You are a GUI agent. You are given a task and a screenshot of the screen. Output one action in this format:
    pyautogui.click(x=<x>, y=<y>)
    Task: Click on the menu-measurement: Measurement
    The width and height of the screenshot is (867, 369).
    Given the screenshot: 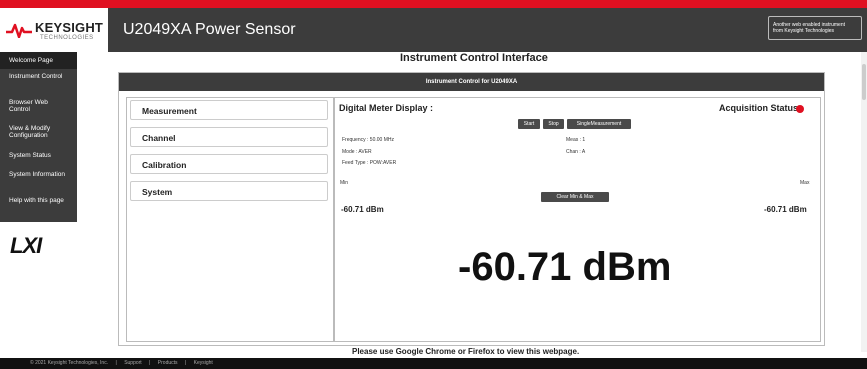 What is the action you would take?
    pyautogui.click(x=229, y=110)
    